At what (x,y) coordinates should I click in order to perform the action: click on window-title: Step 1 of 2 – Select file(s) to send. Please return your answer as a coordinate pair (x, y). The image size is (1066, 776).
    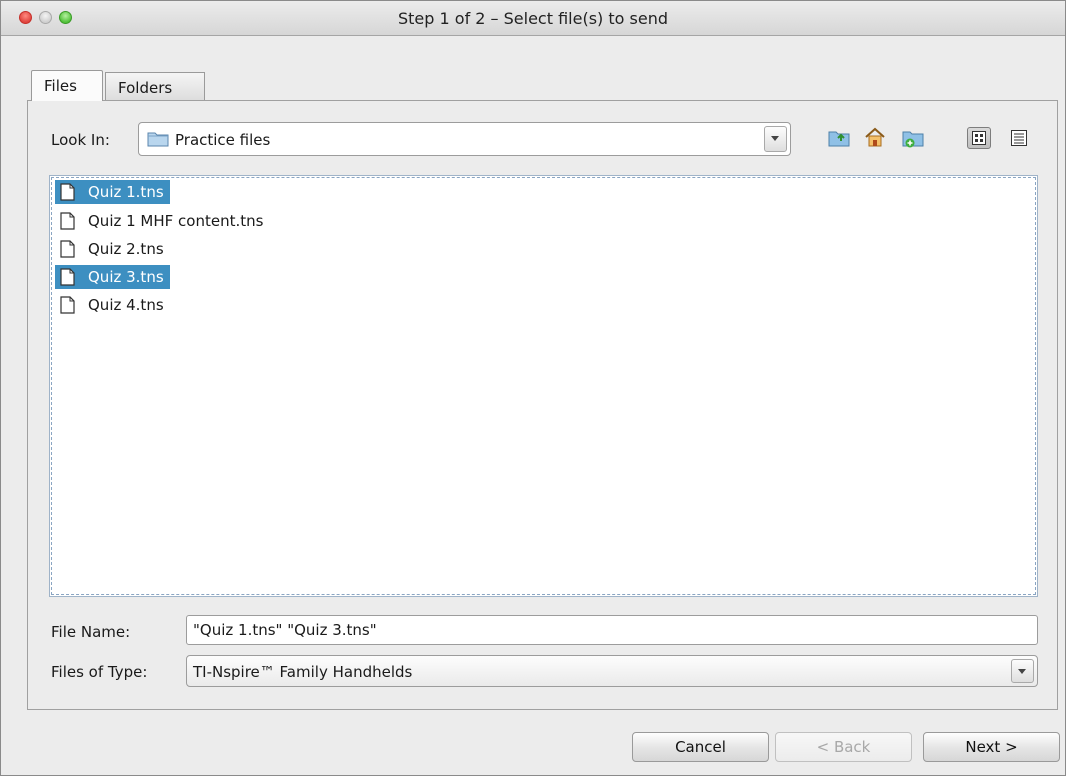
    Looking at the image, I should click on (533, 18).